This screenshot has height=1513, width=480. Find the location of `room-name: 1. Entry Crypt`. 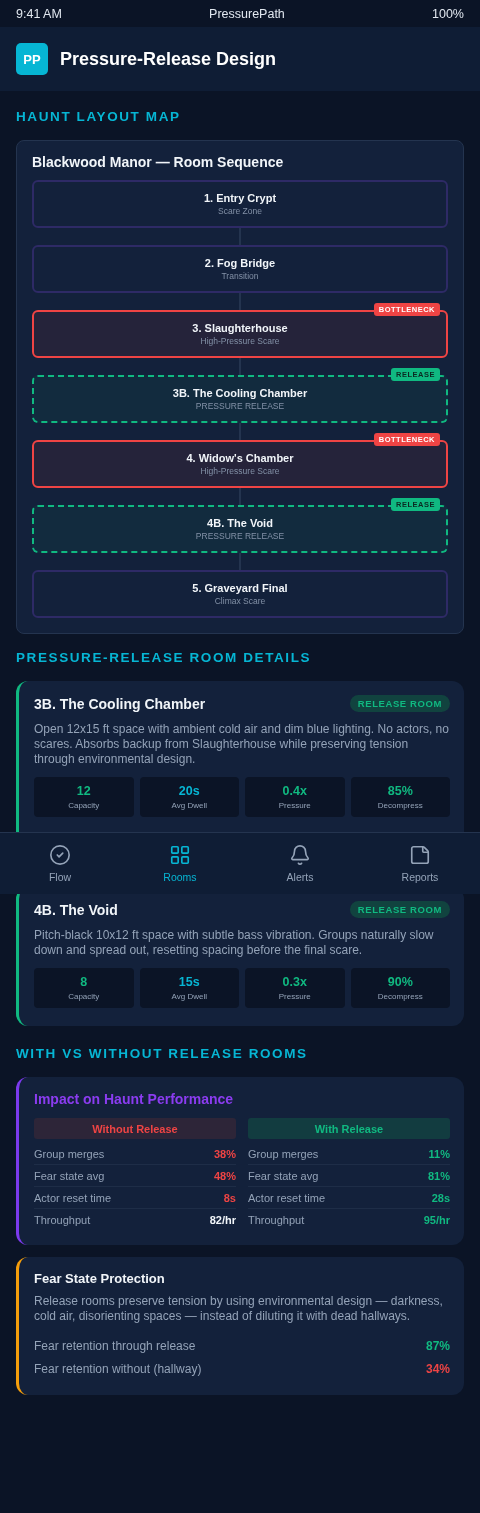

room-name: 1. Entry Crypt is located at coordinates (240, 198).